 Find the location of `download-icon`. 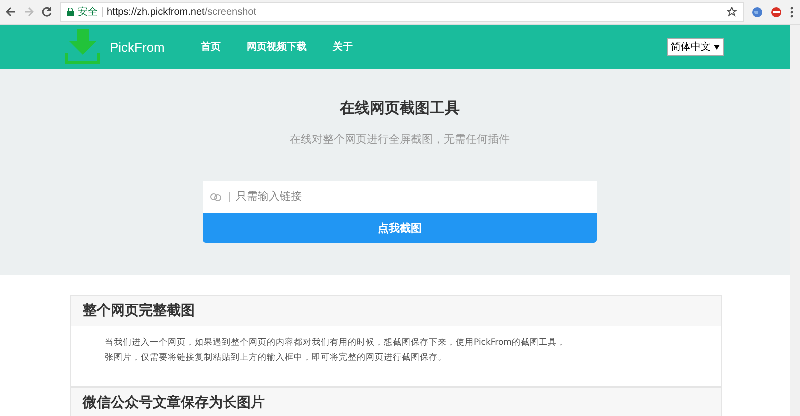

download-icon is located at coordinates (83, 47).